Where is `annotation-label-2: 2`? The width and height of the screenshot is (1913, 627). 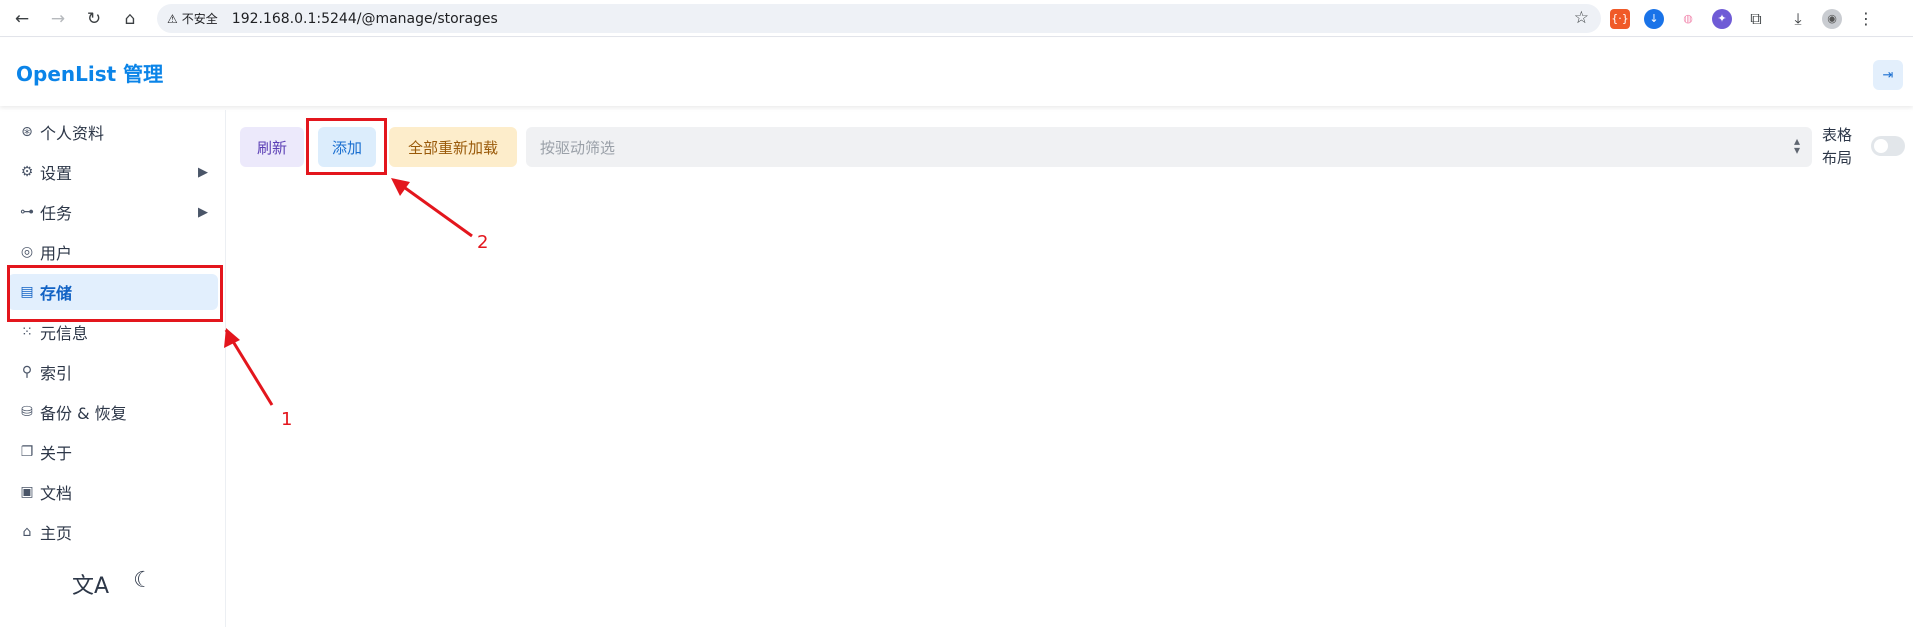
annotation-label-2: 2 is located at coordinates (483, 242).